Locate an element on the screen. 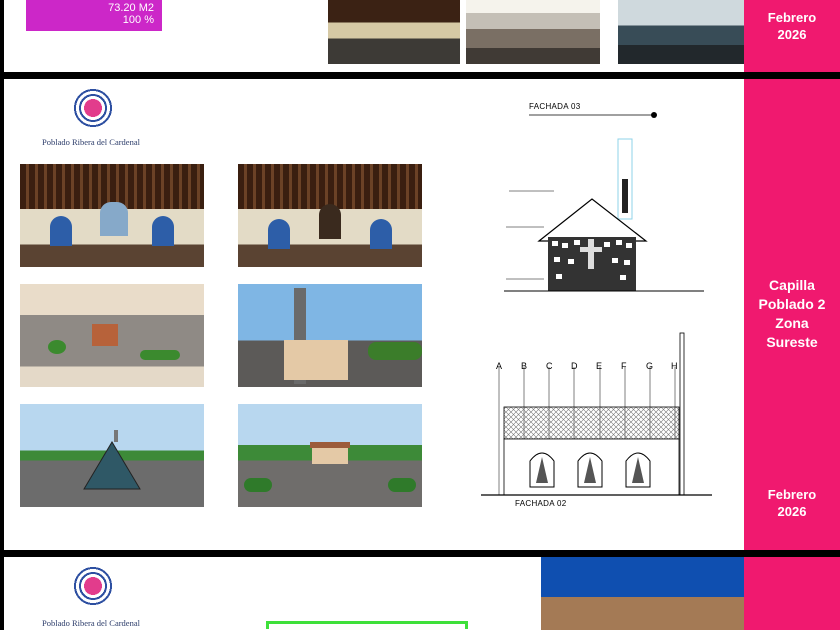 The height and width of the screenshot is (630, 840). side-title-line: Sureste is located at coordinates (792, 342).